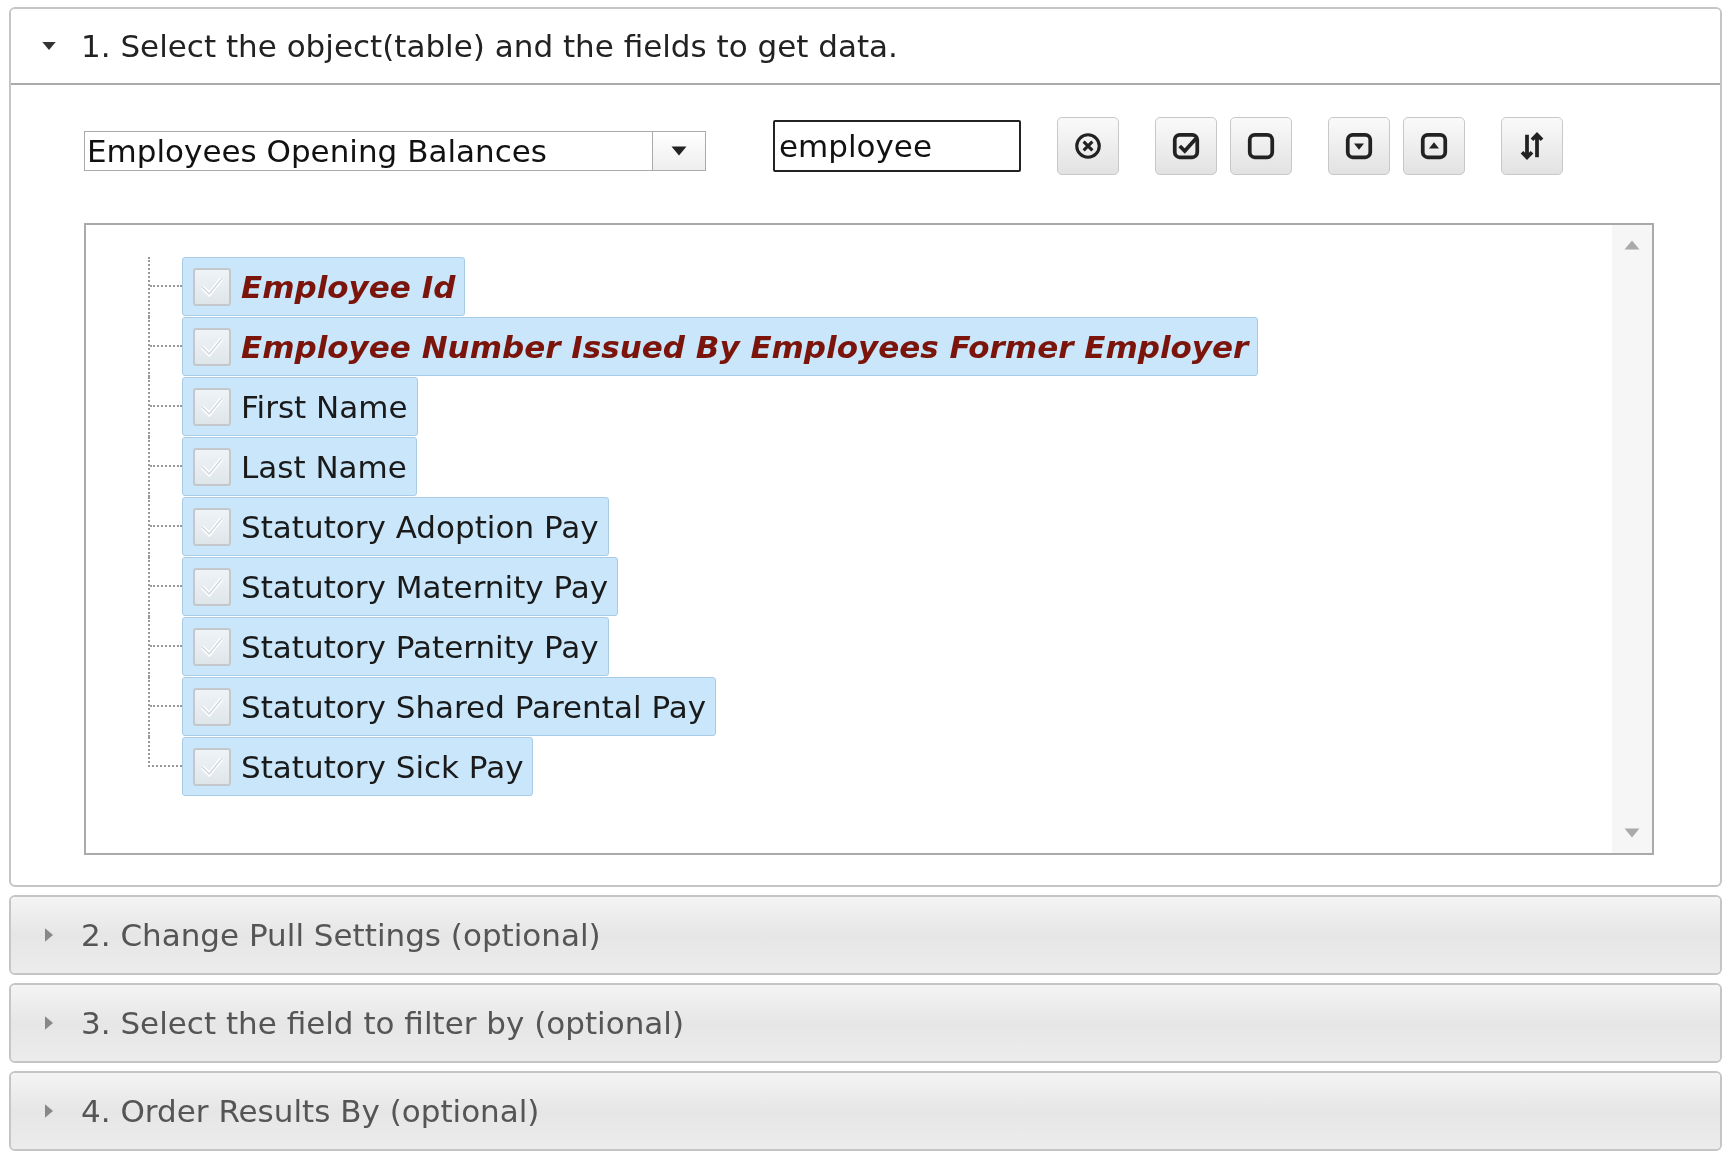 The width and height of the screenshot is (1729, 1168). I want to click on section-title: 3. Select the field to filter by (optional), so click(383, 1023).